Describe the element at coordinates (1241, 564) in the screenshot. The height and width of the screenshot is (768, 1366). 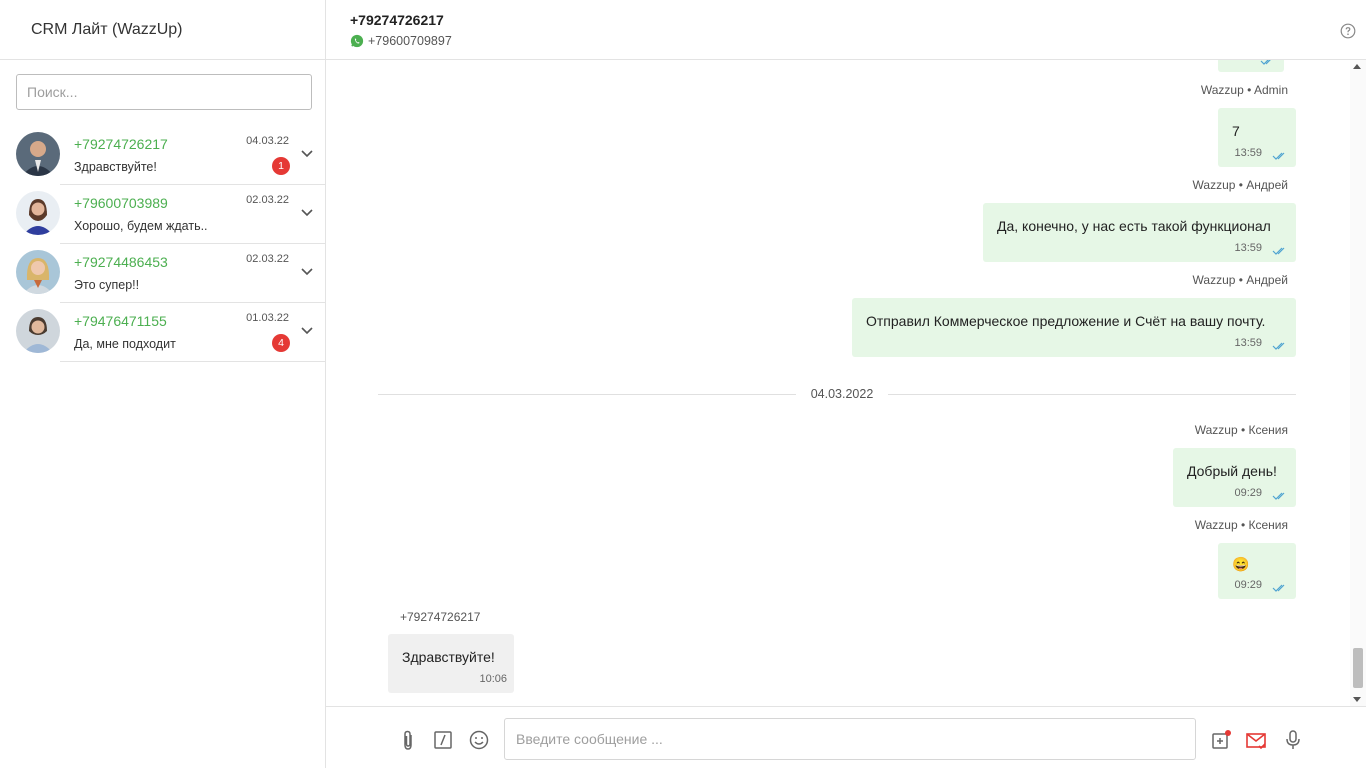
I see `message-text: 😄` at that location.